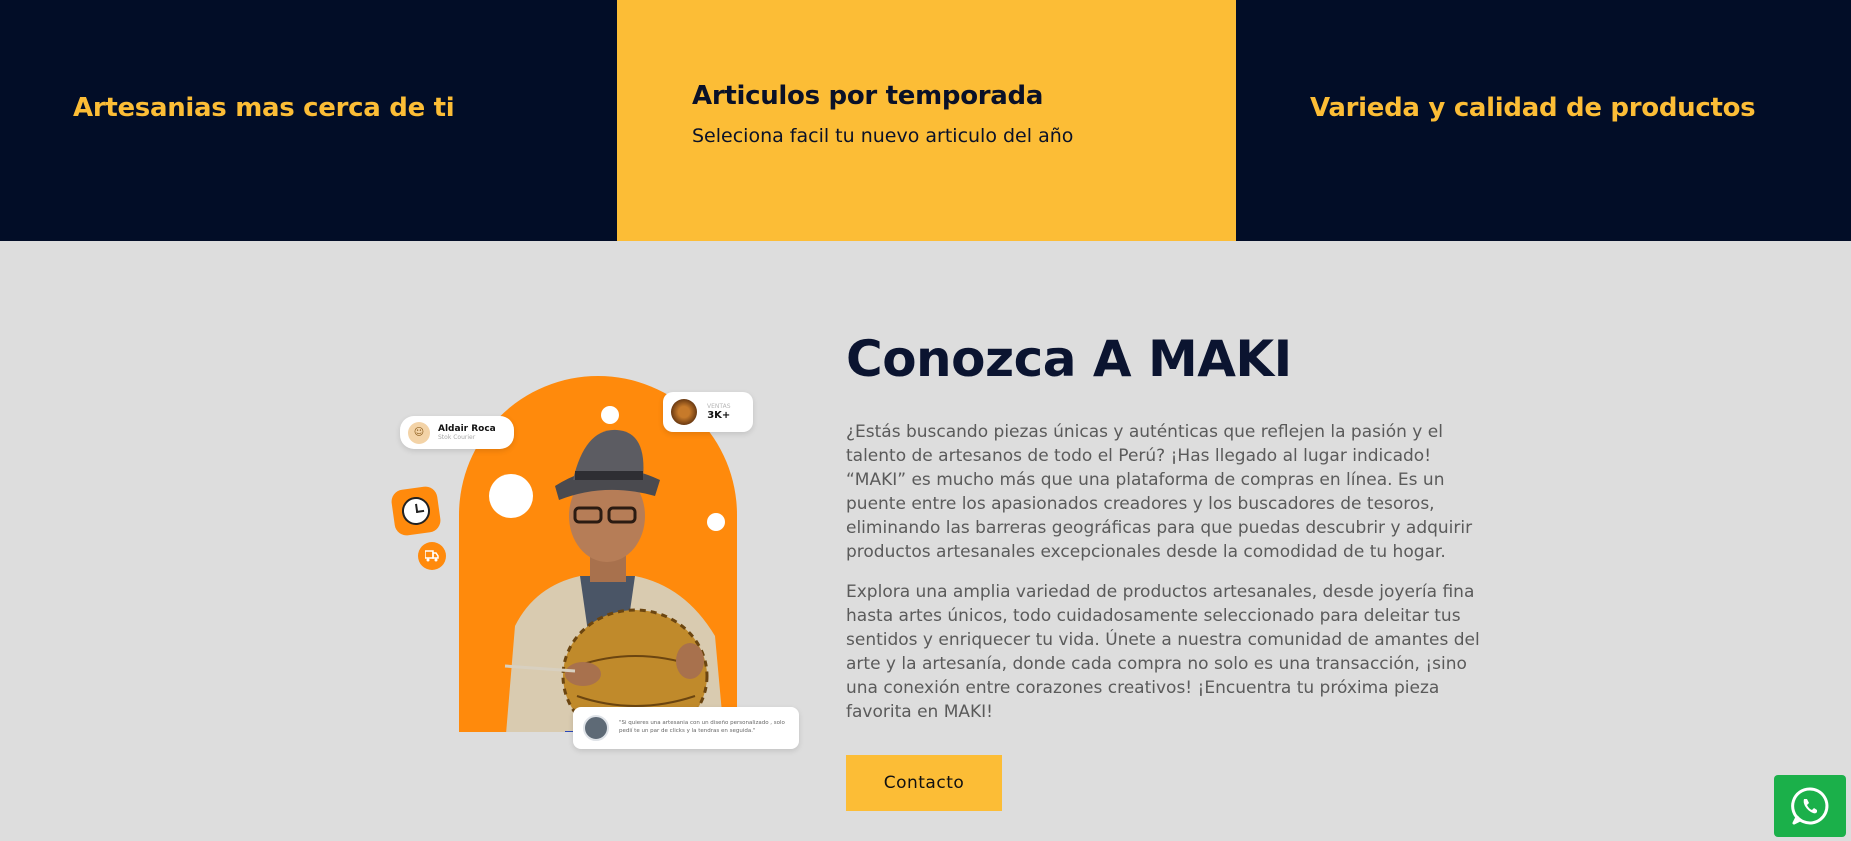 Image resolution: width=1851 pixels, height=841 pixels. I want to click on artisan-name: Aldair Roca, so click(467, 429).